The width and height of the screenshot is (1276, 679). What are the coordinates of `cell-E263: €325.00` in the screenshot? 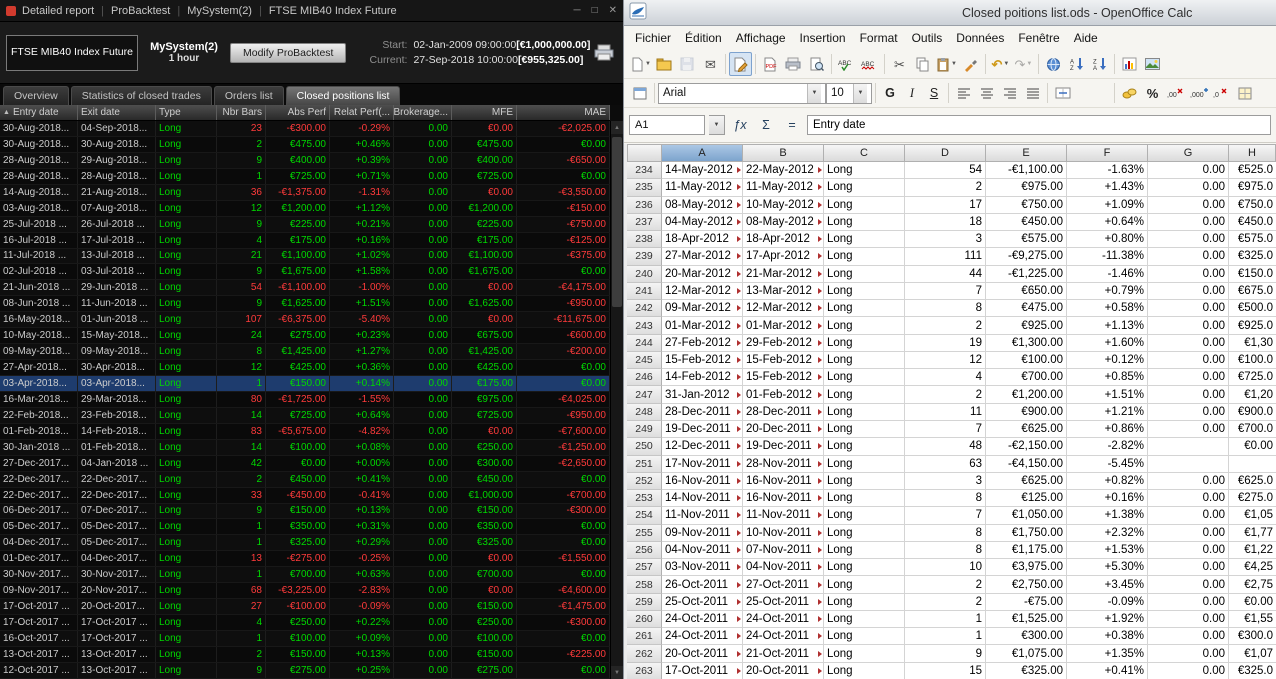 It's located at (1026, 670).